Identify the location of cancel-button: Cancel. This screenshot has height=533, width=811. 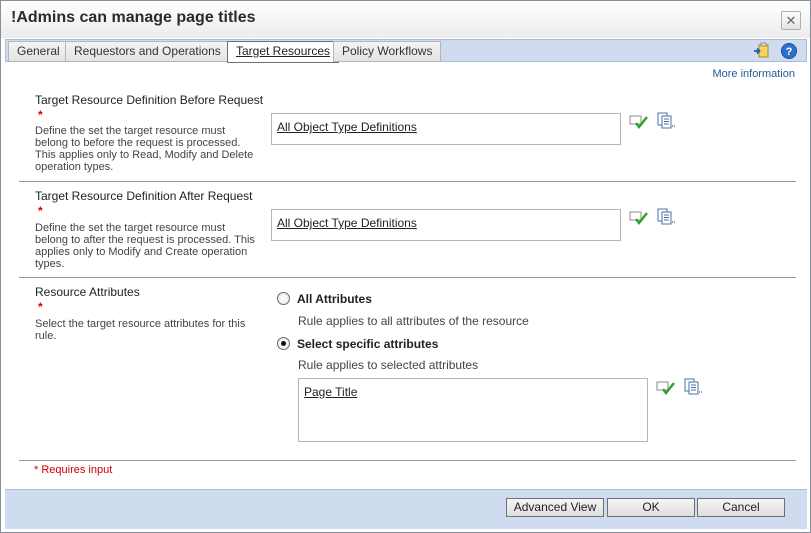
(741, 507).